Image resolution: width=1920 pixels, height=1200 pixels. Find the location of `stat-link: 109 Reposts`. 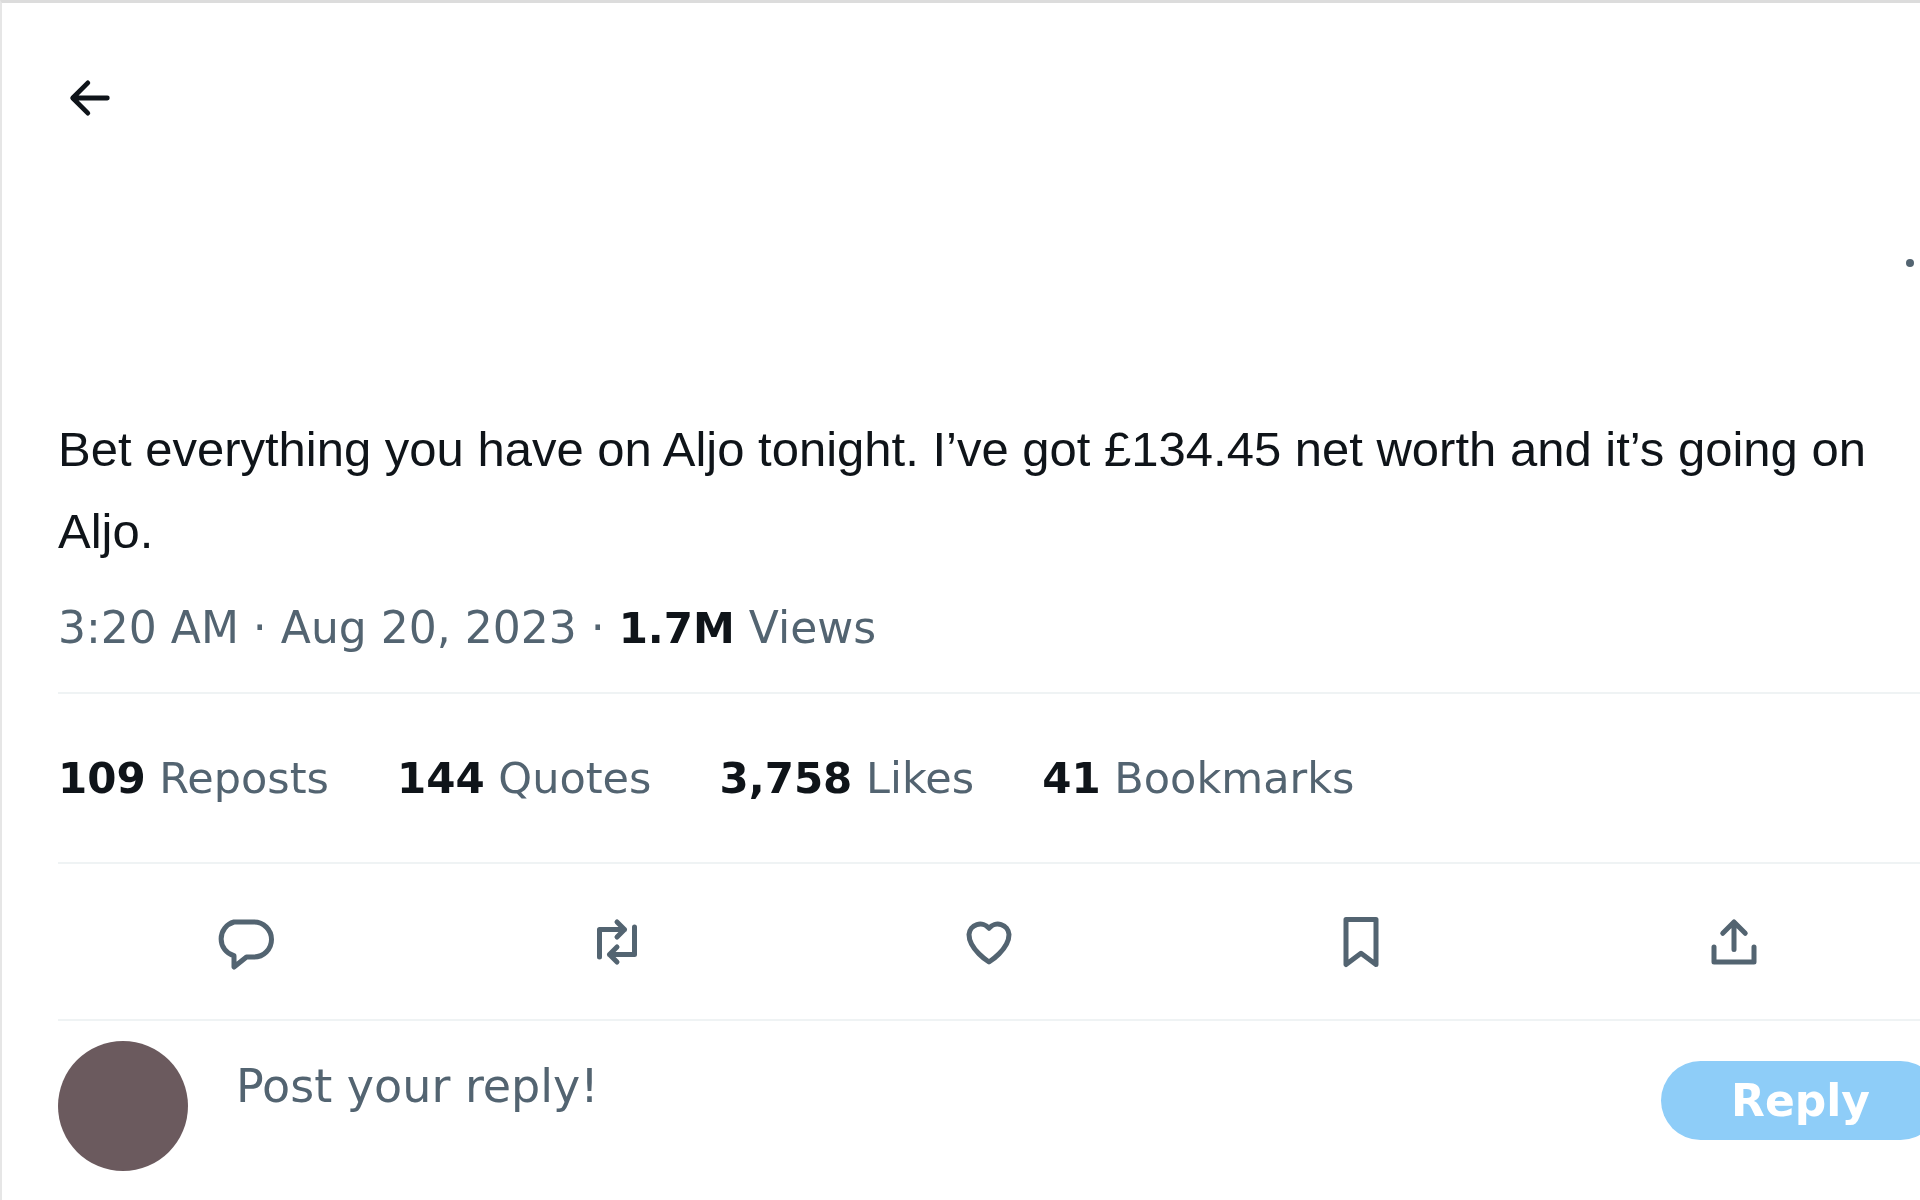

stat-link: 109 Reposts is located at coordinates (193, 778).